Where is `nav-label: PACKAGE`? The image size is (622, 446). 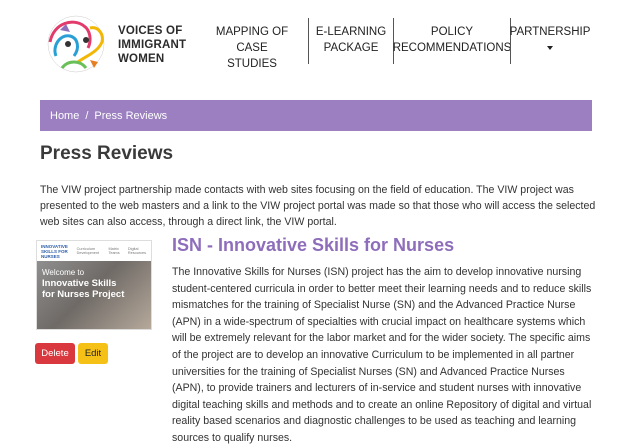
nav-label: PACKAGE is located at coordinates (351, 48).